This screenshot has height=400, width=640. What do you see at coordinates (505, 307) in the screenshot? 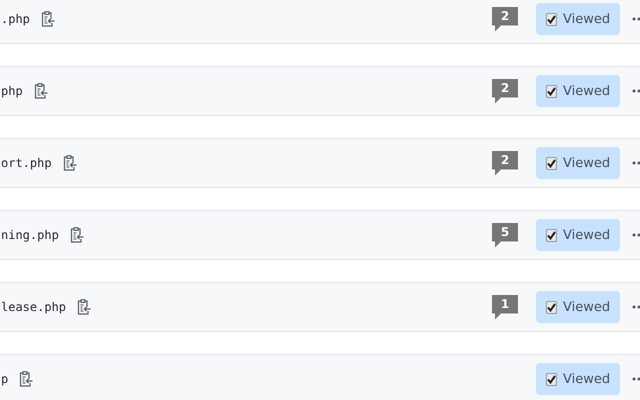
I see `comment-count: 1` at bounding box center [505, 307].